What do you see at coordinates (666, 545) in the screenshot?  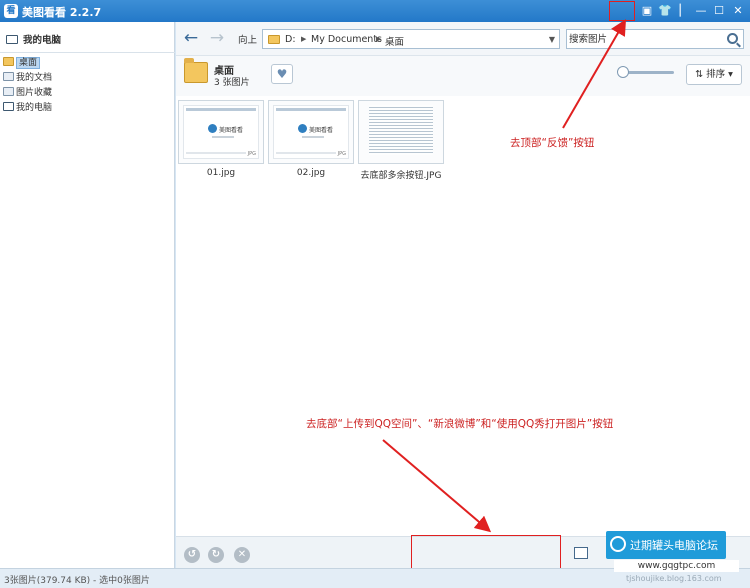 I see `watermark-badge: 过期罐头电脑论坛` at bounding box center [666, 545].